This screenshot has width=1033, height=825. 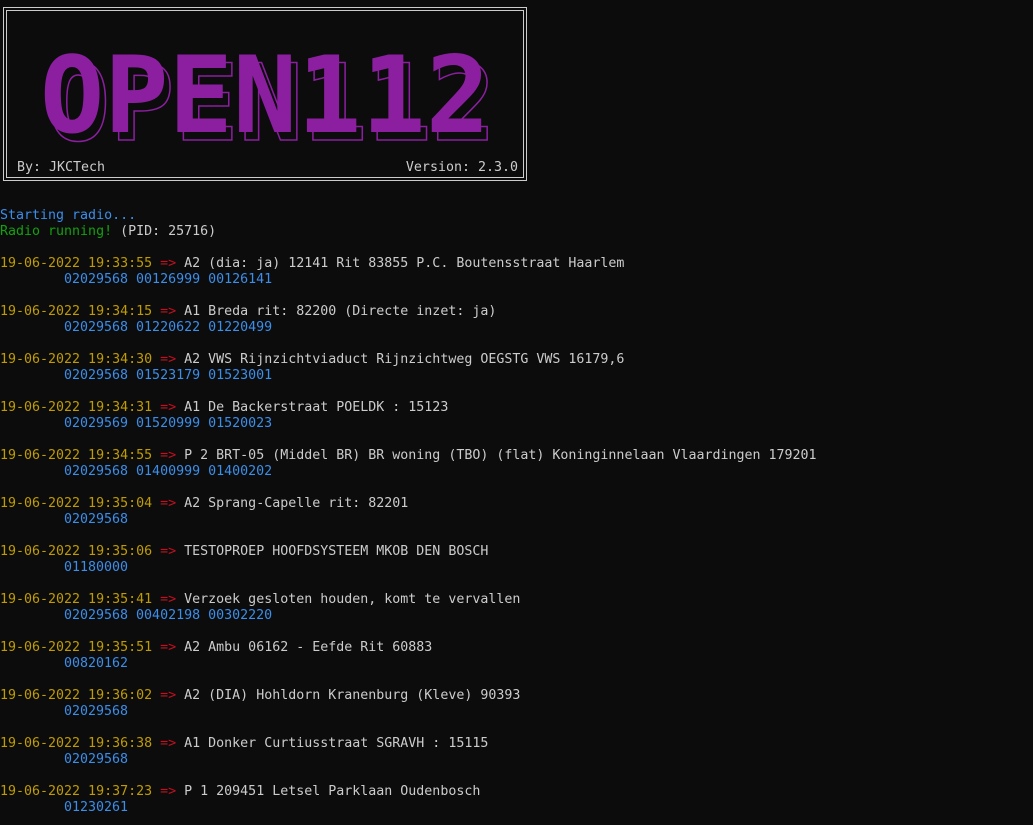 I want to click on running-label: Radio running!, so click(x=56, y=231).